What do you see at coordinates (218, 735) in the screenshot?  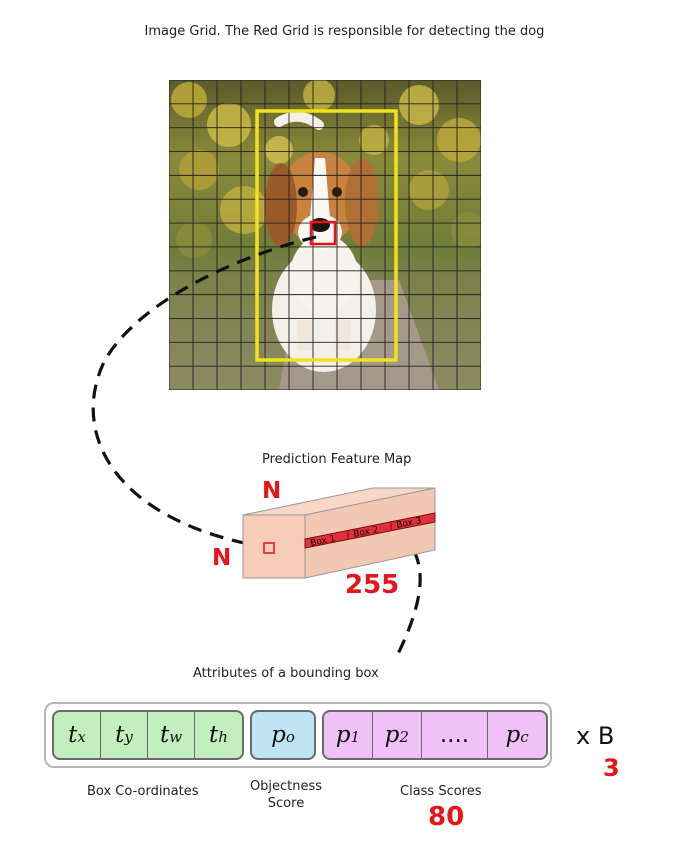 I see `th-cell: th` at bounding box center [218, 735].